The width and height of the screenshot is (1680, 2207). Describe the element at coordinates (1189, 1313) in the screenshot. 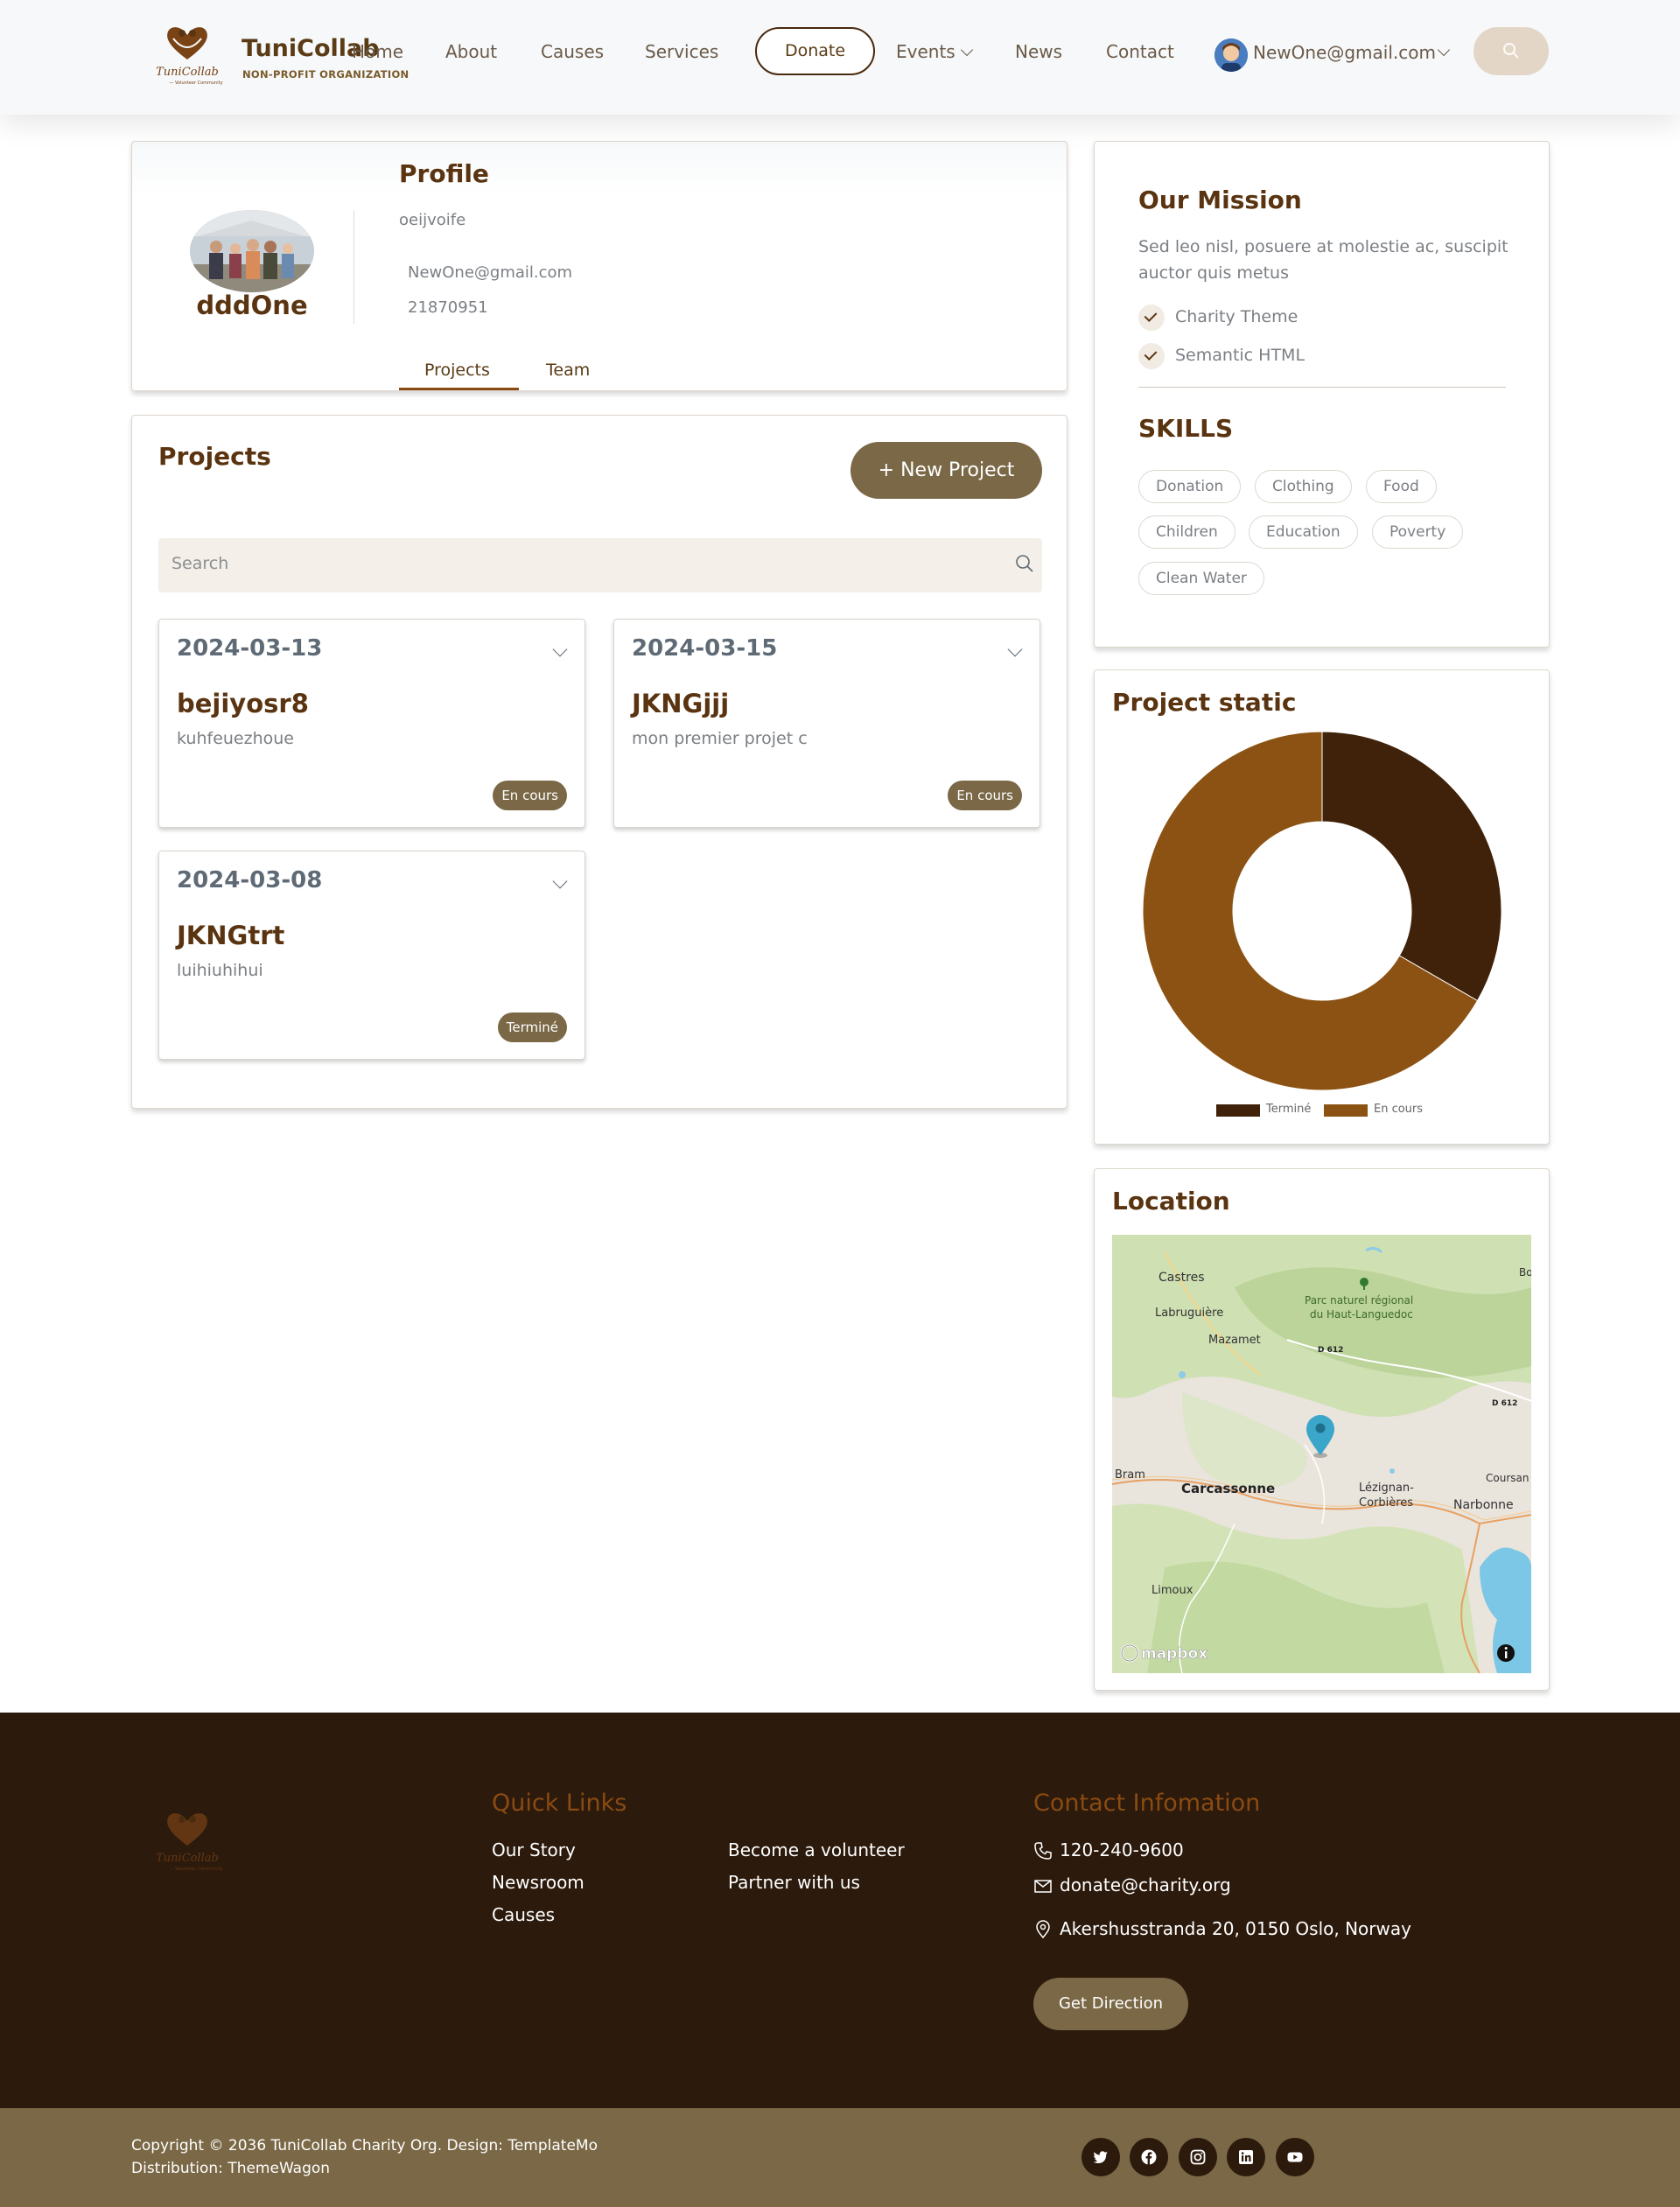

I see `map-label: Labruguière` at that location.